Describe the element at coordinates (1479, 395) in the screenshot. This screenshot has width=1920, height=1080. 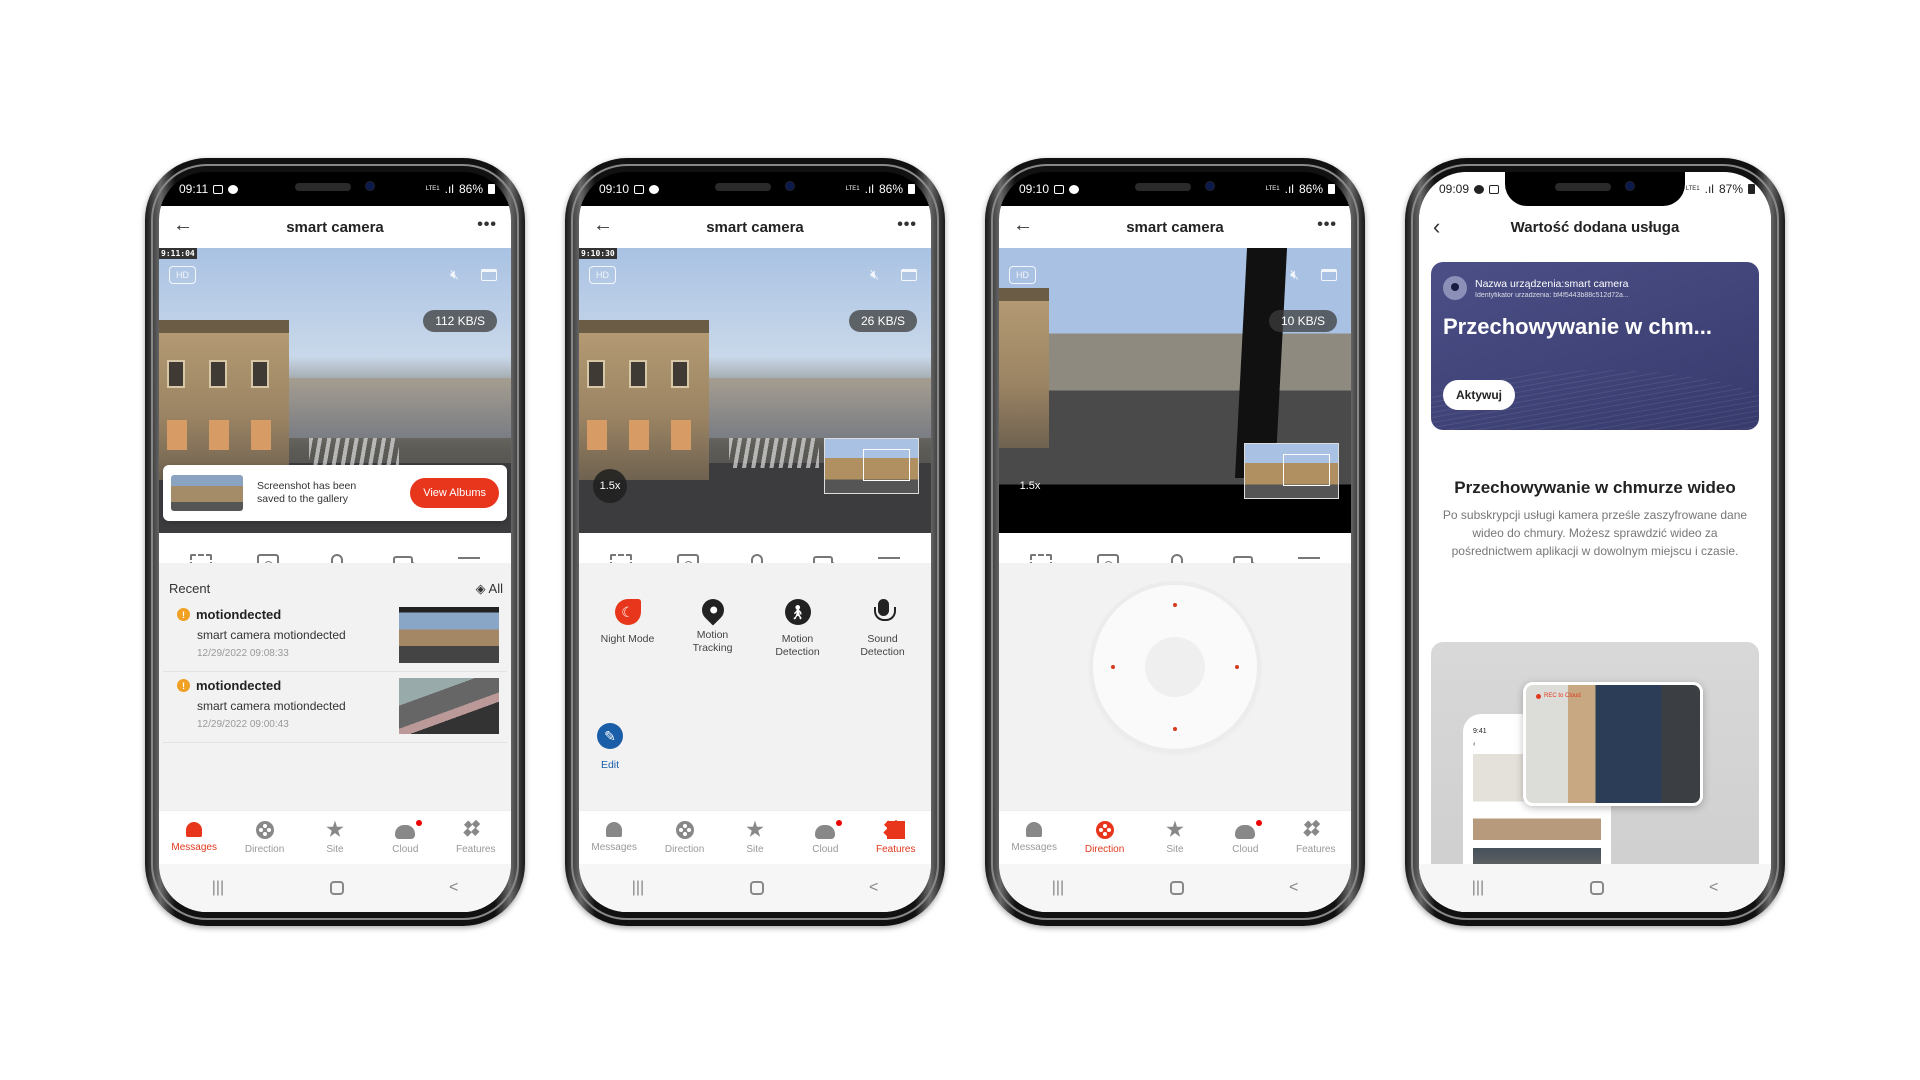
I see `activate-button: Aktywuj` at that location.